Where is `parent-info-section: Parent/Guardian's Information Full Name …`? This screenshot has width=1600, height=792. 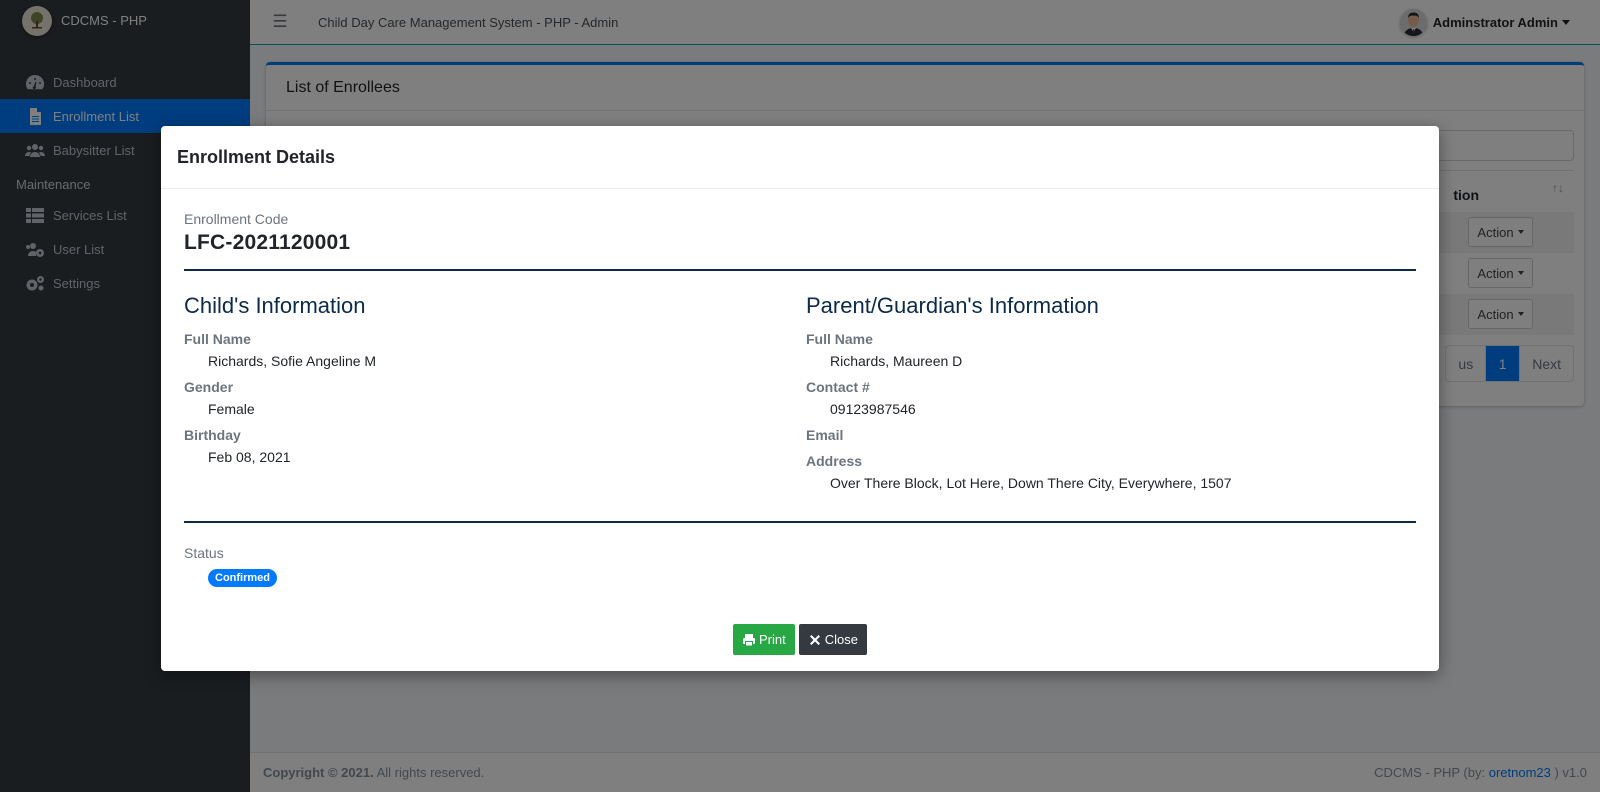
parent-info-section: Parent/Guardian's Information Full Name … is located at coordinates (1105, 392).